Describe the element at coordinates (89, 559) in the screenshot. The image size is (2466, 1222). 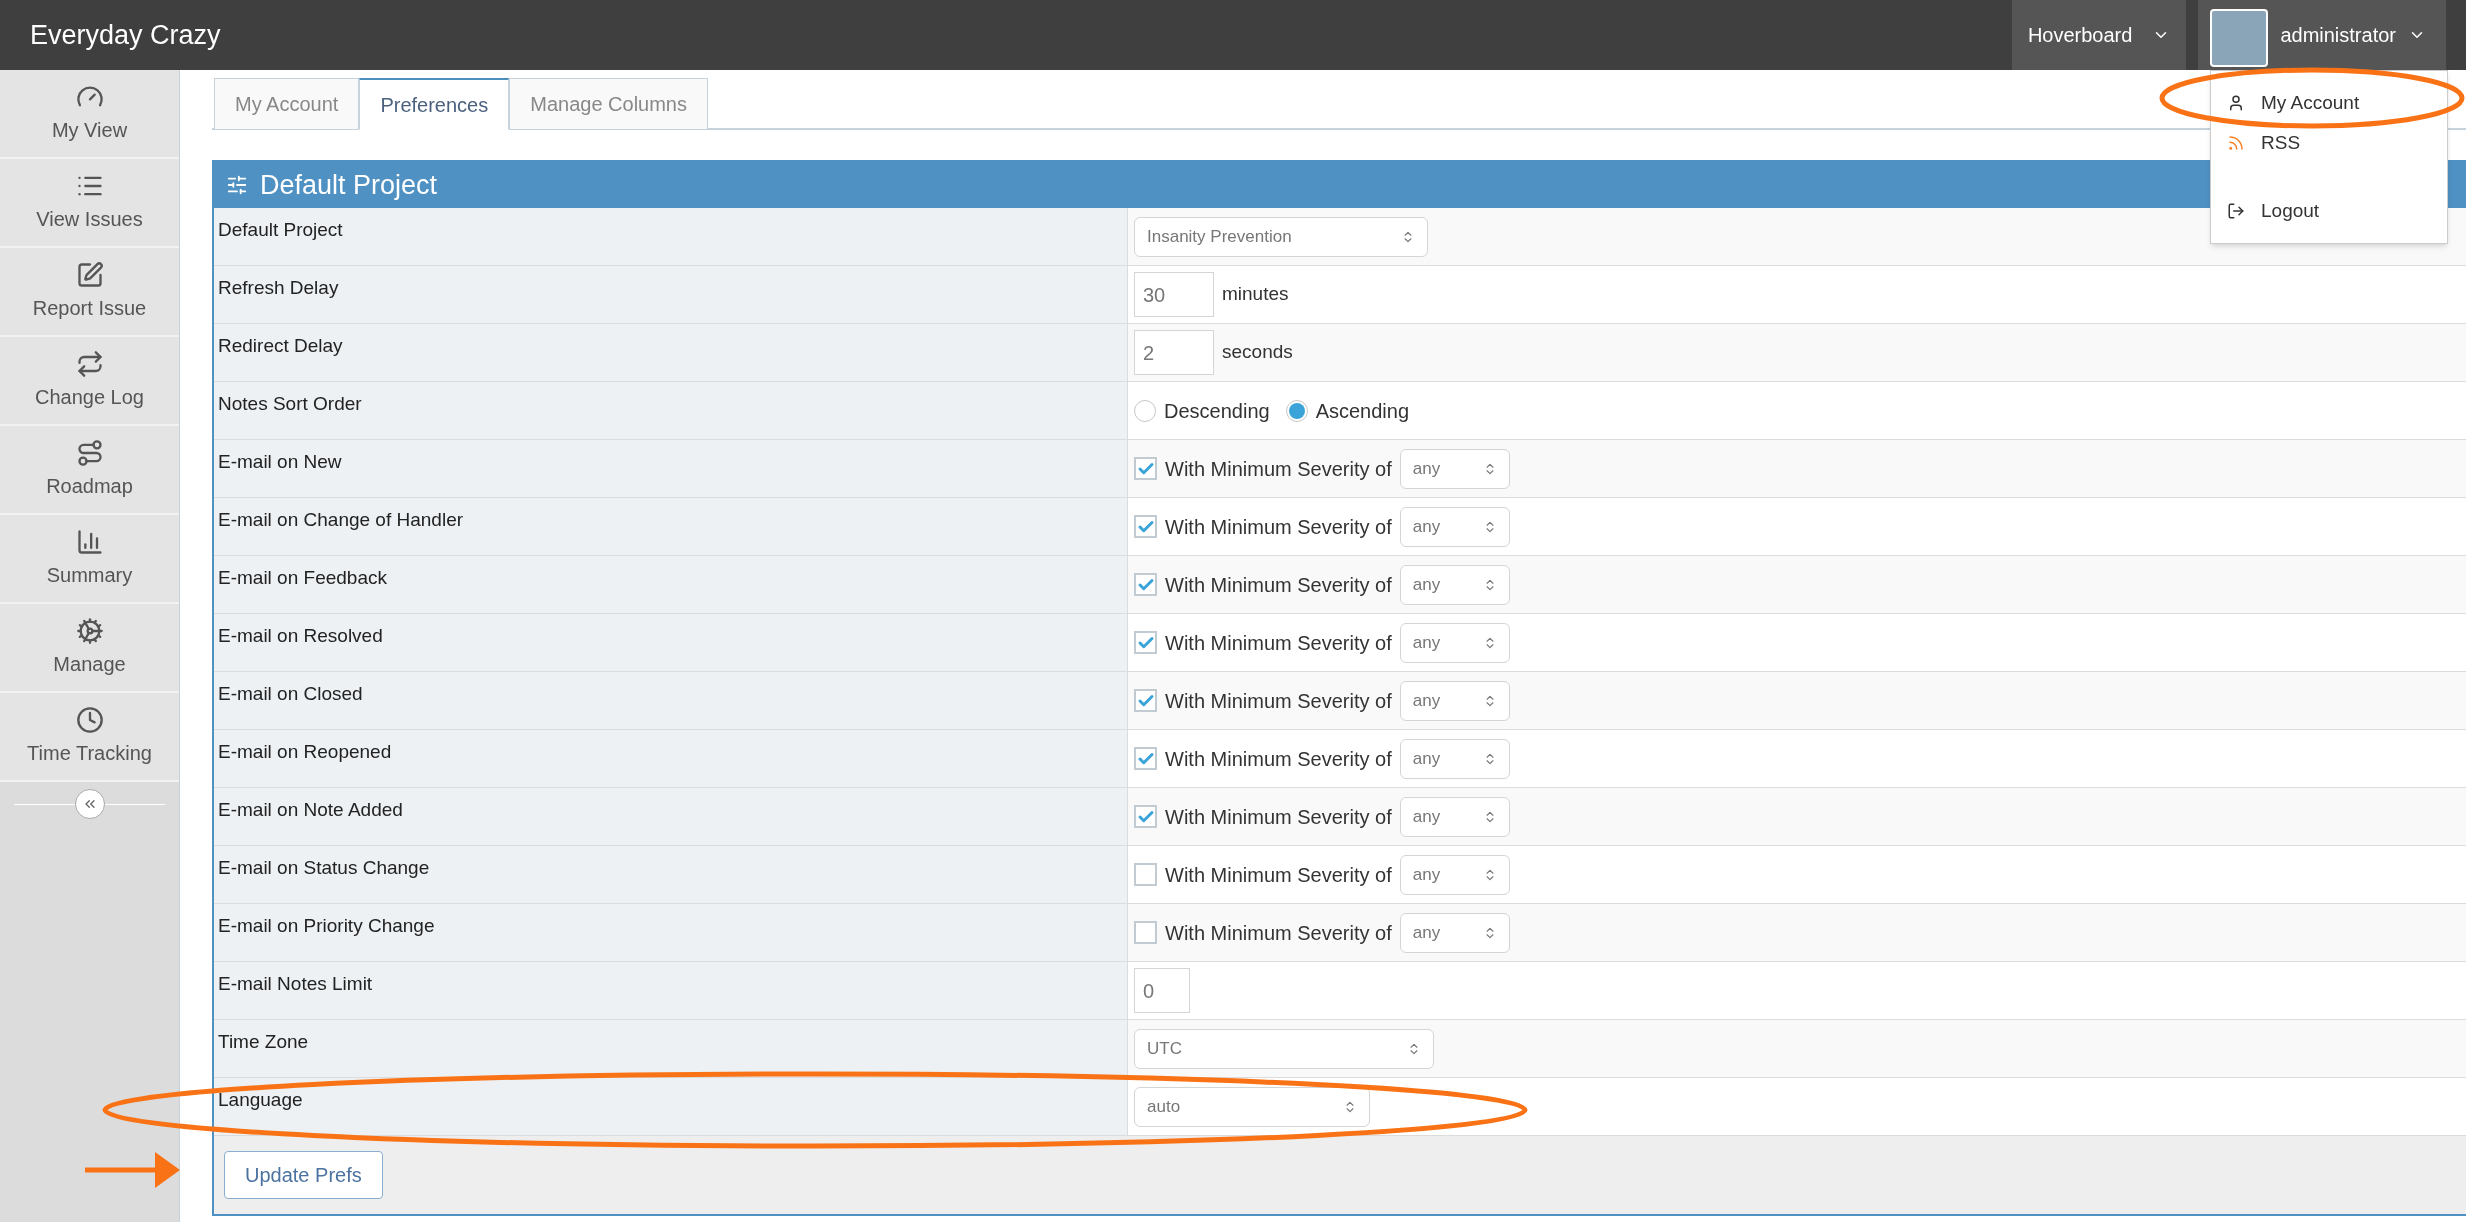
I see `sidebar-item: Summary` at that location.